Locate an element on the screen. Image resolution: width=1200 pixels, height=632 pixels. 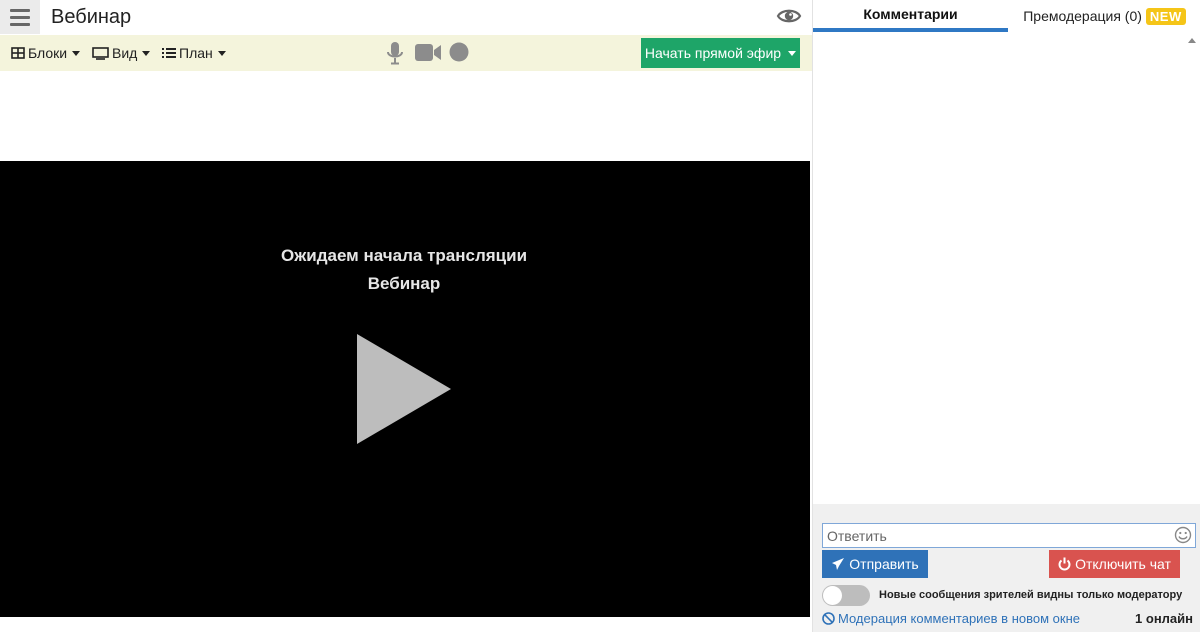
moderator-only-toggle is located at coordinates (846, 595).